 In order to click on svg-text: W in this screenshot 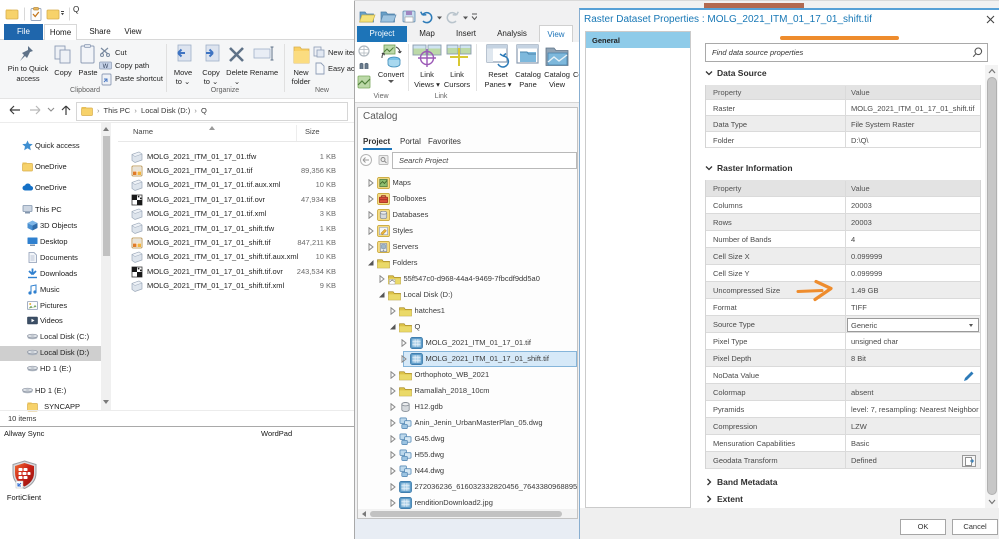, I will do `click(106, 67)`.